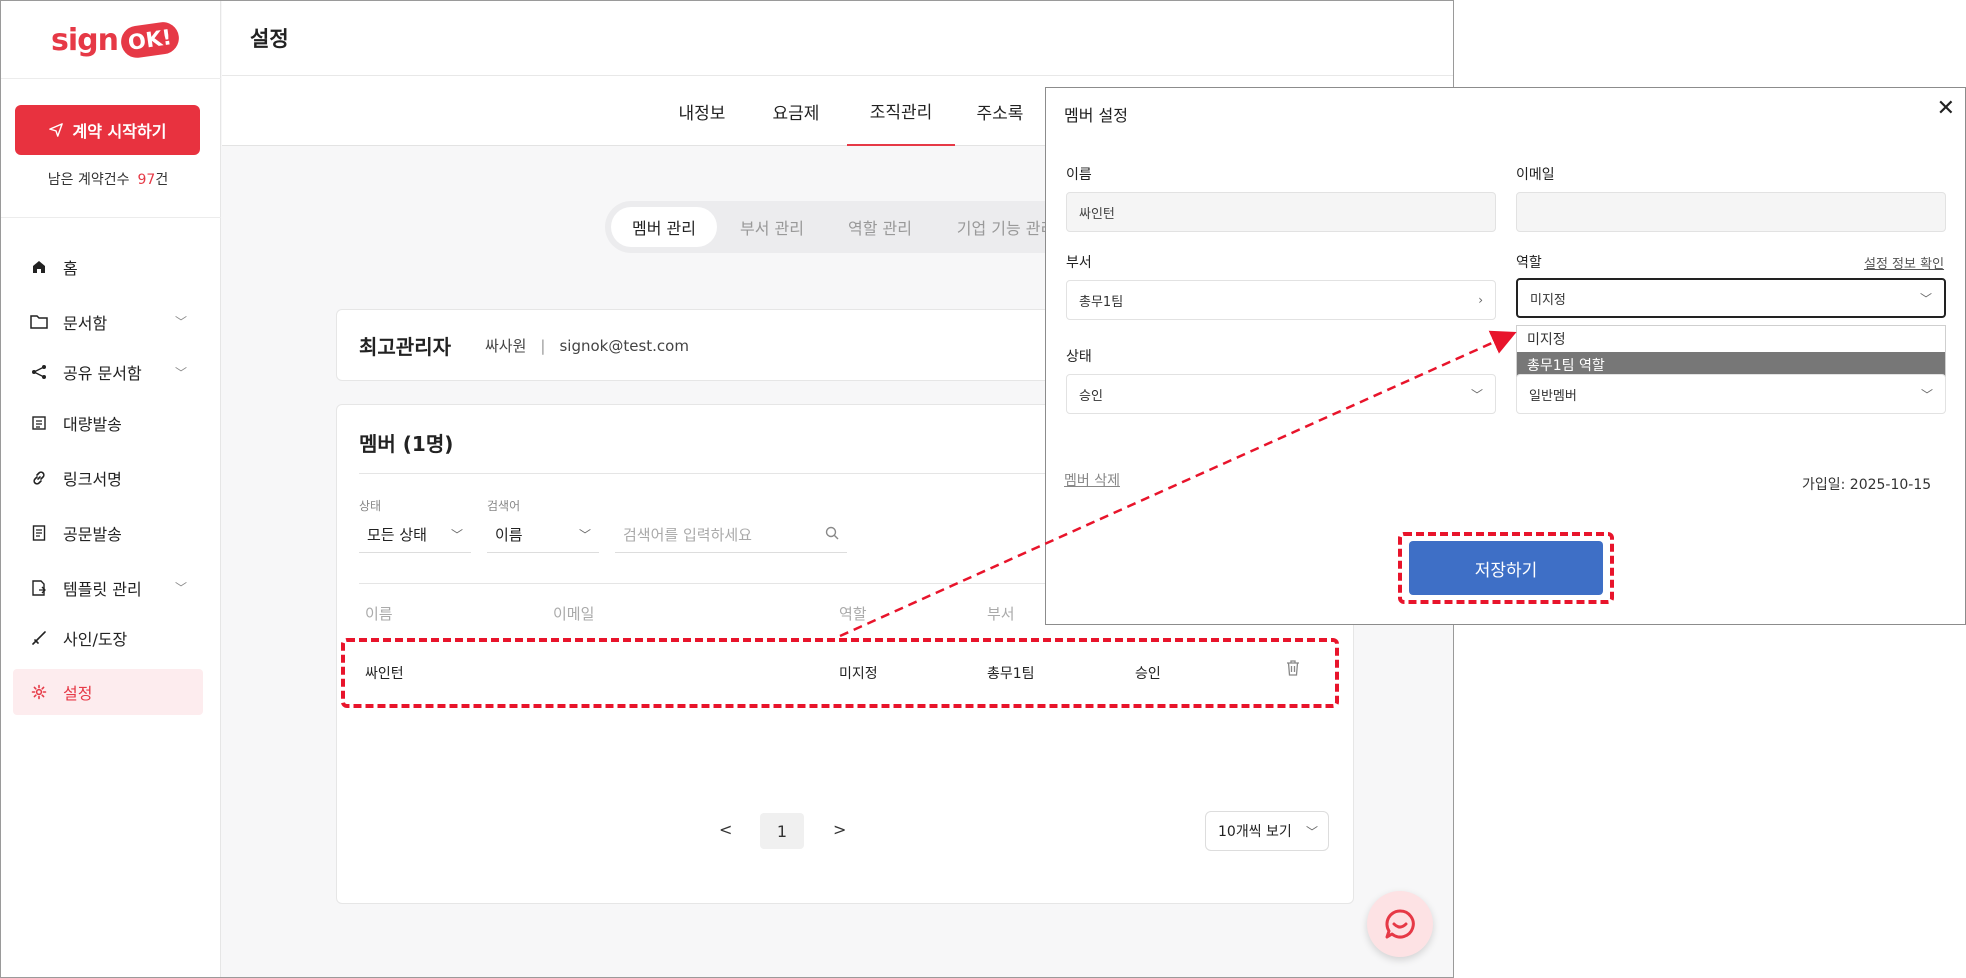 This screenshot has height=978, width=1966. I want to click on annotation-arrow, so click(1178, 484).